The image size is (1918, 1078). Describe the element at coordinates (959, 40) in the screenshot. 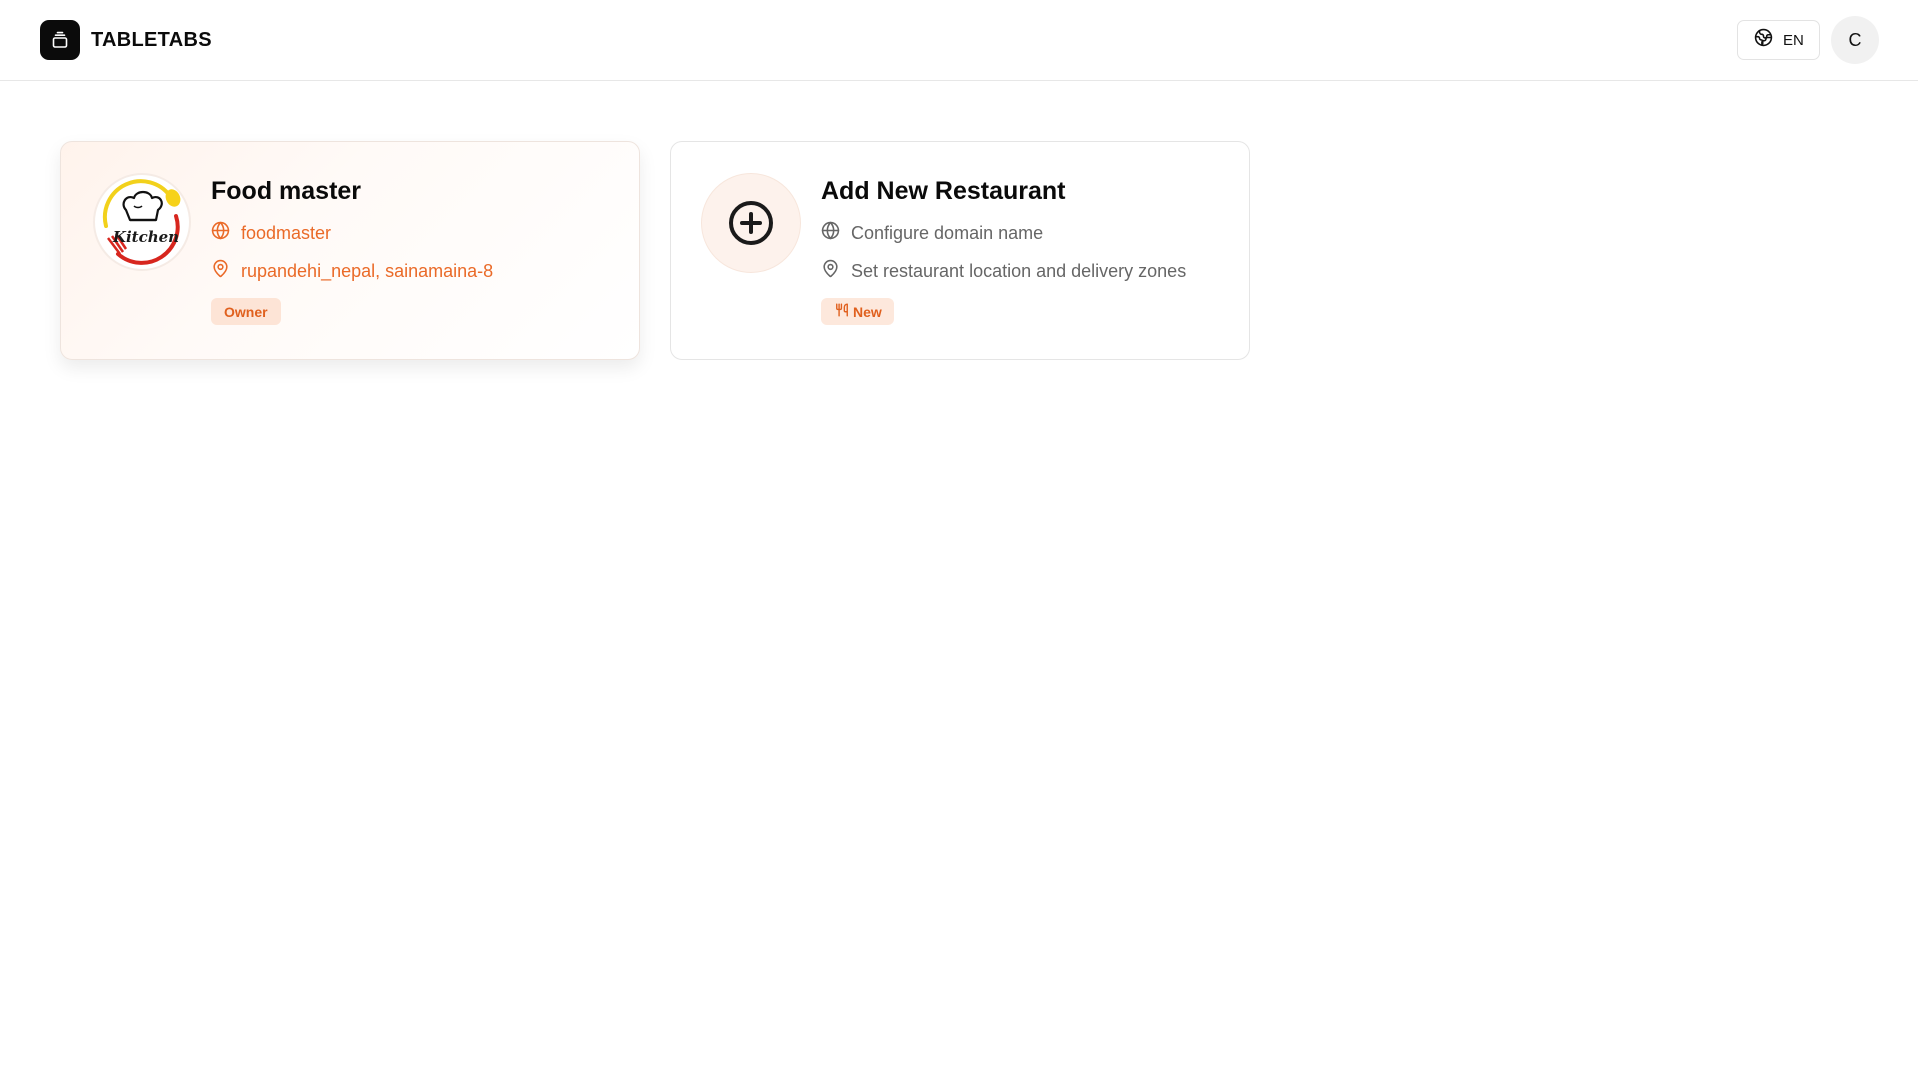

I see `top-navigation-bar: TABLETABS EN C` at that location.